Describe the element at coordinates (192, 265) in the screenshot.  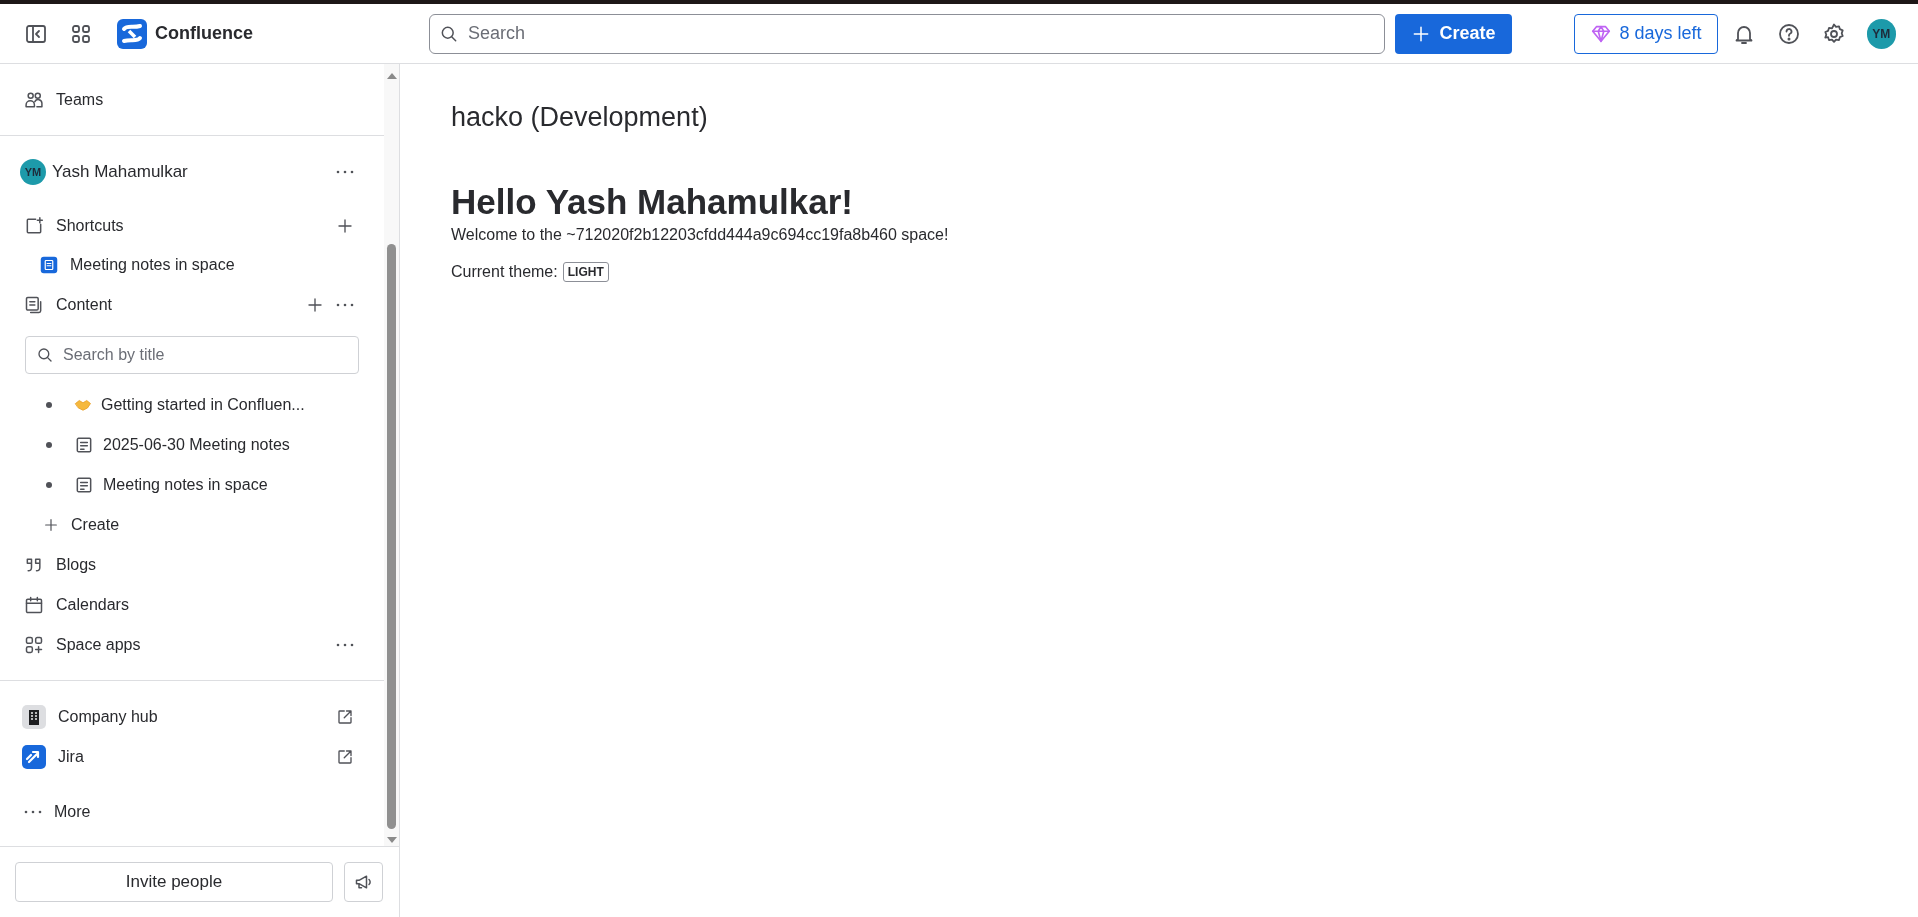
I see `shortcut-item: Meeting notes in space` at that location.